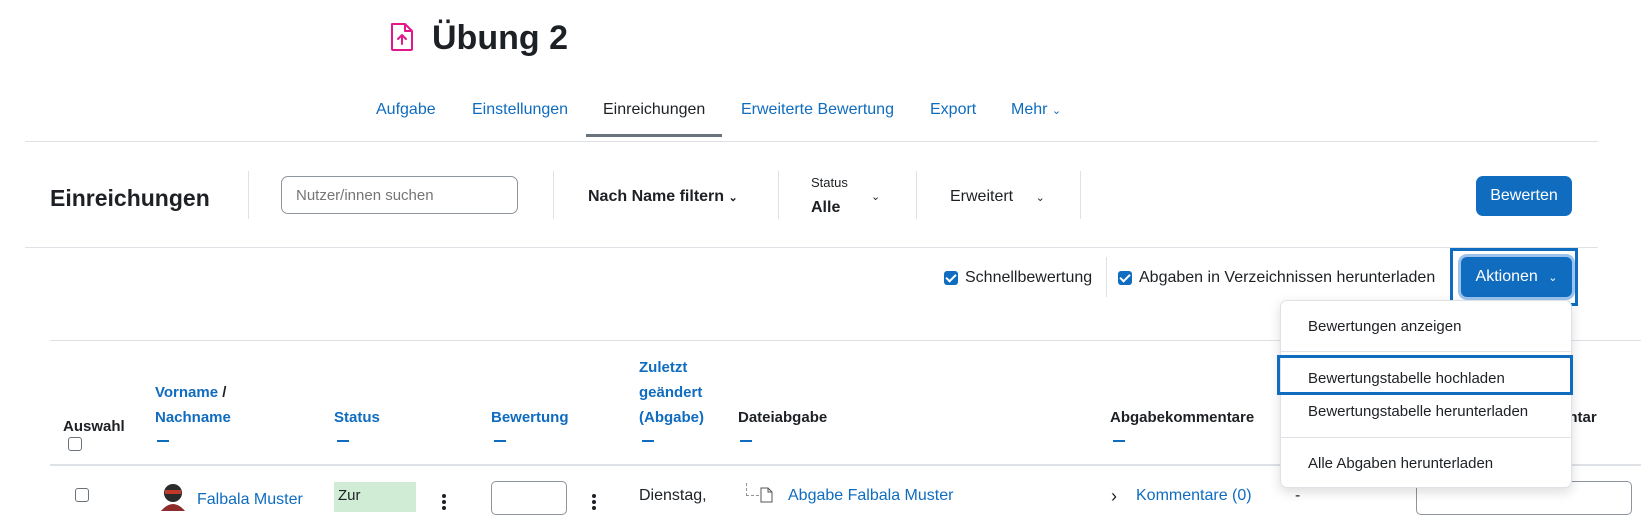 The height and width of the screenshot is (515, 1641). Describe the element at coordinates (1029, 277) in the screenshot. I see `quick-grading-label: Schnellbewertung` at that location.